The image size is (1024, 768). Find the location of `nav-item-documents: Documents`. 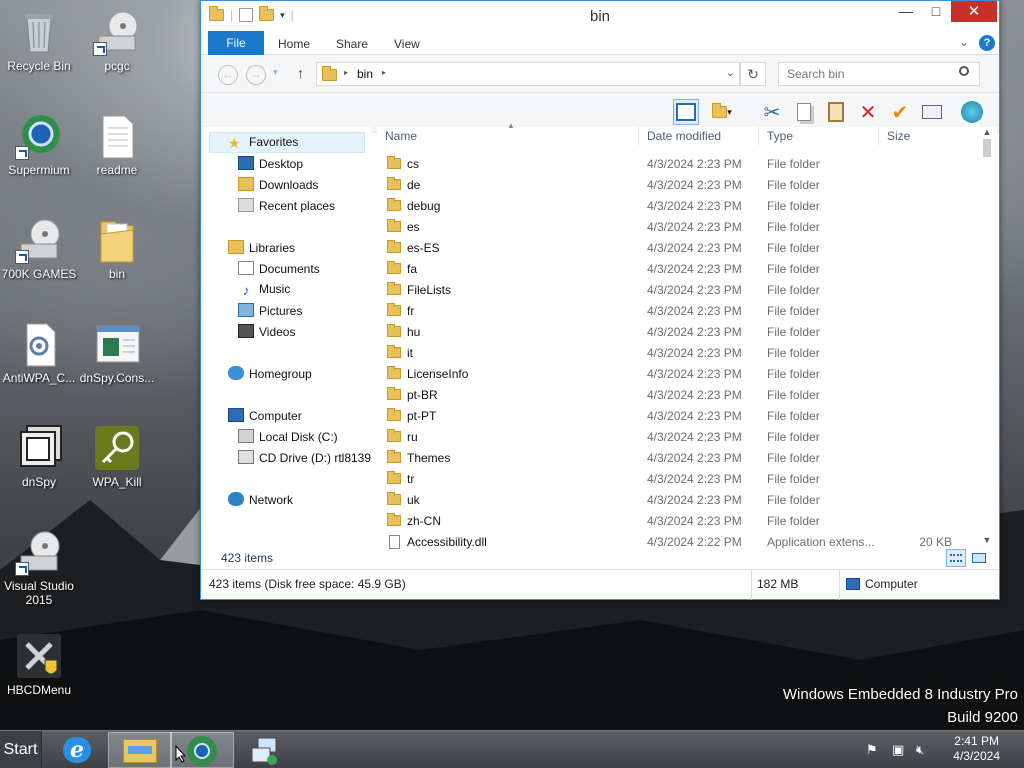

nav-item-documents: Documents is located at coordinates (279, 268).